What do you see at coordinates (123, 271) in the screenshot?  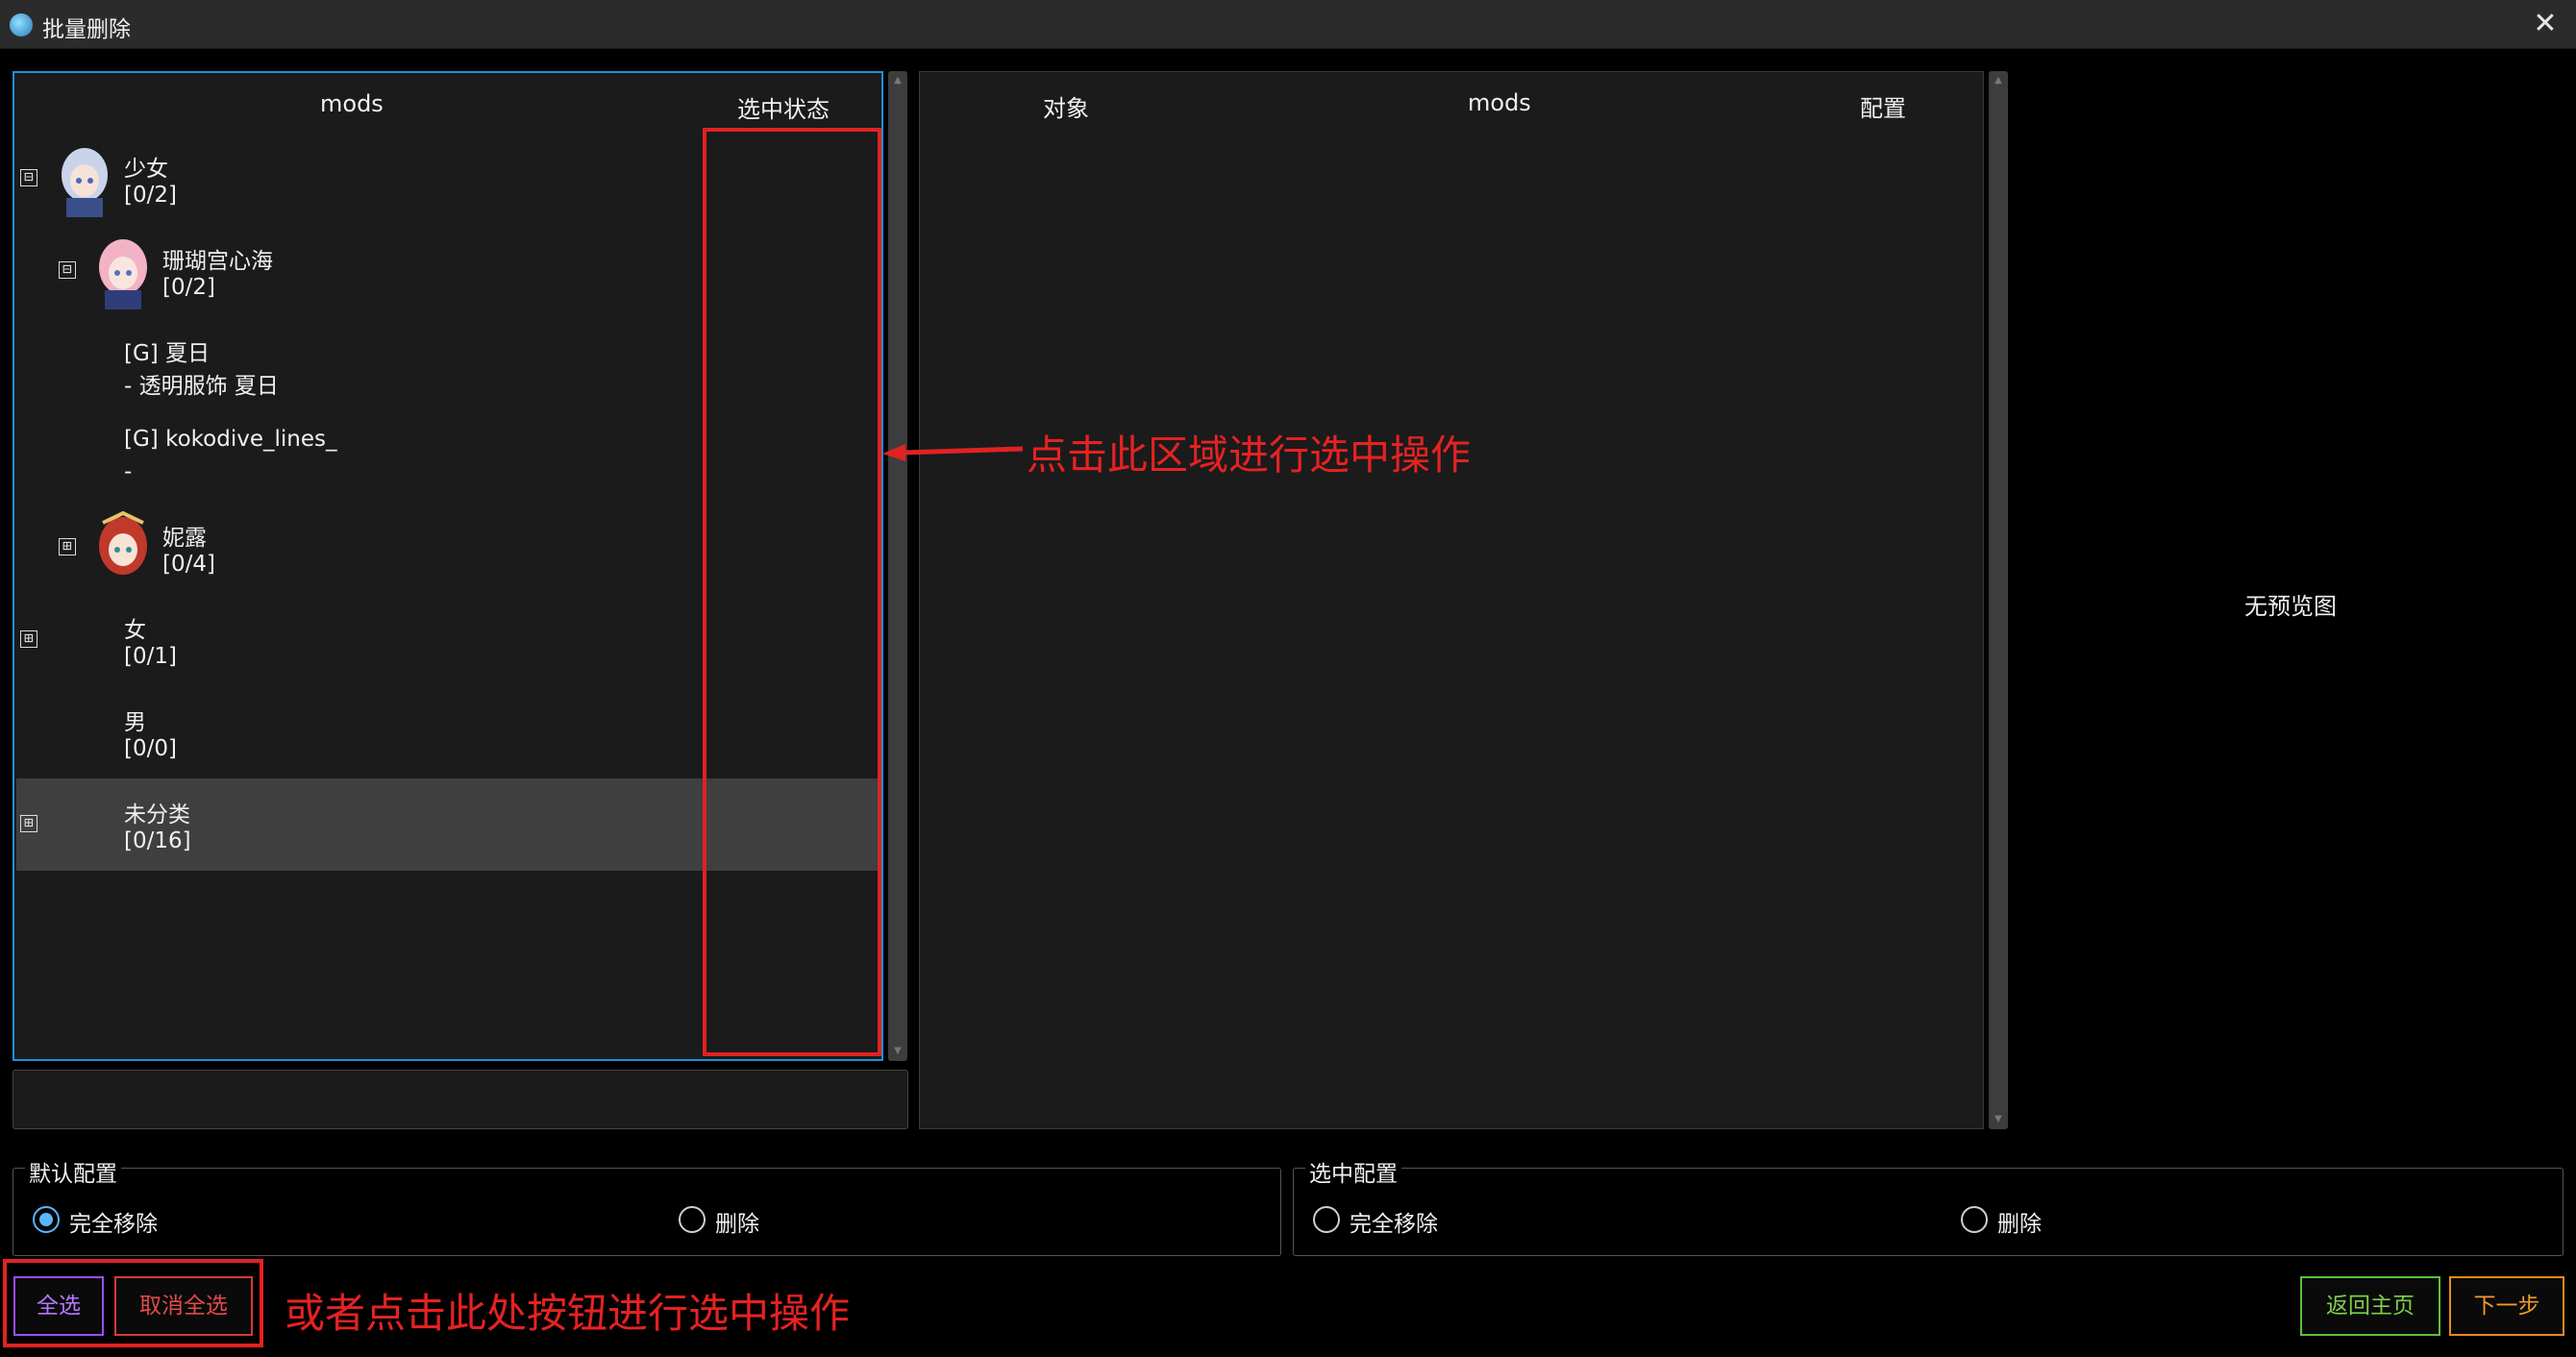 I see `kokomi-avatar-icon` at bounding box center [123, 271].